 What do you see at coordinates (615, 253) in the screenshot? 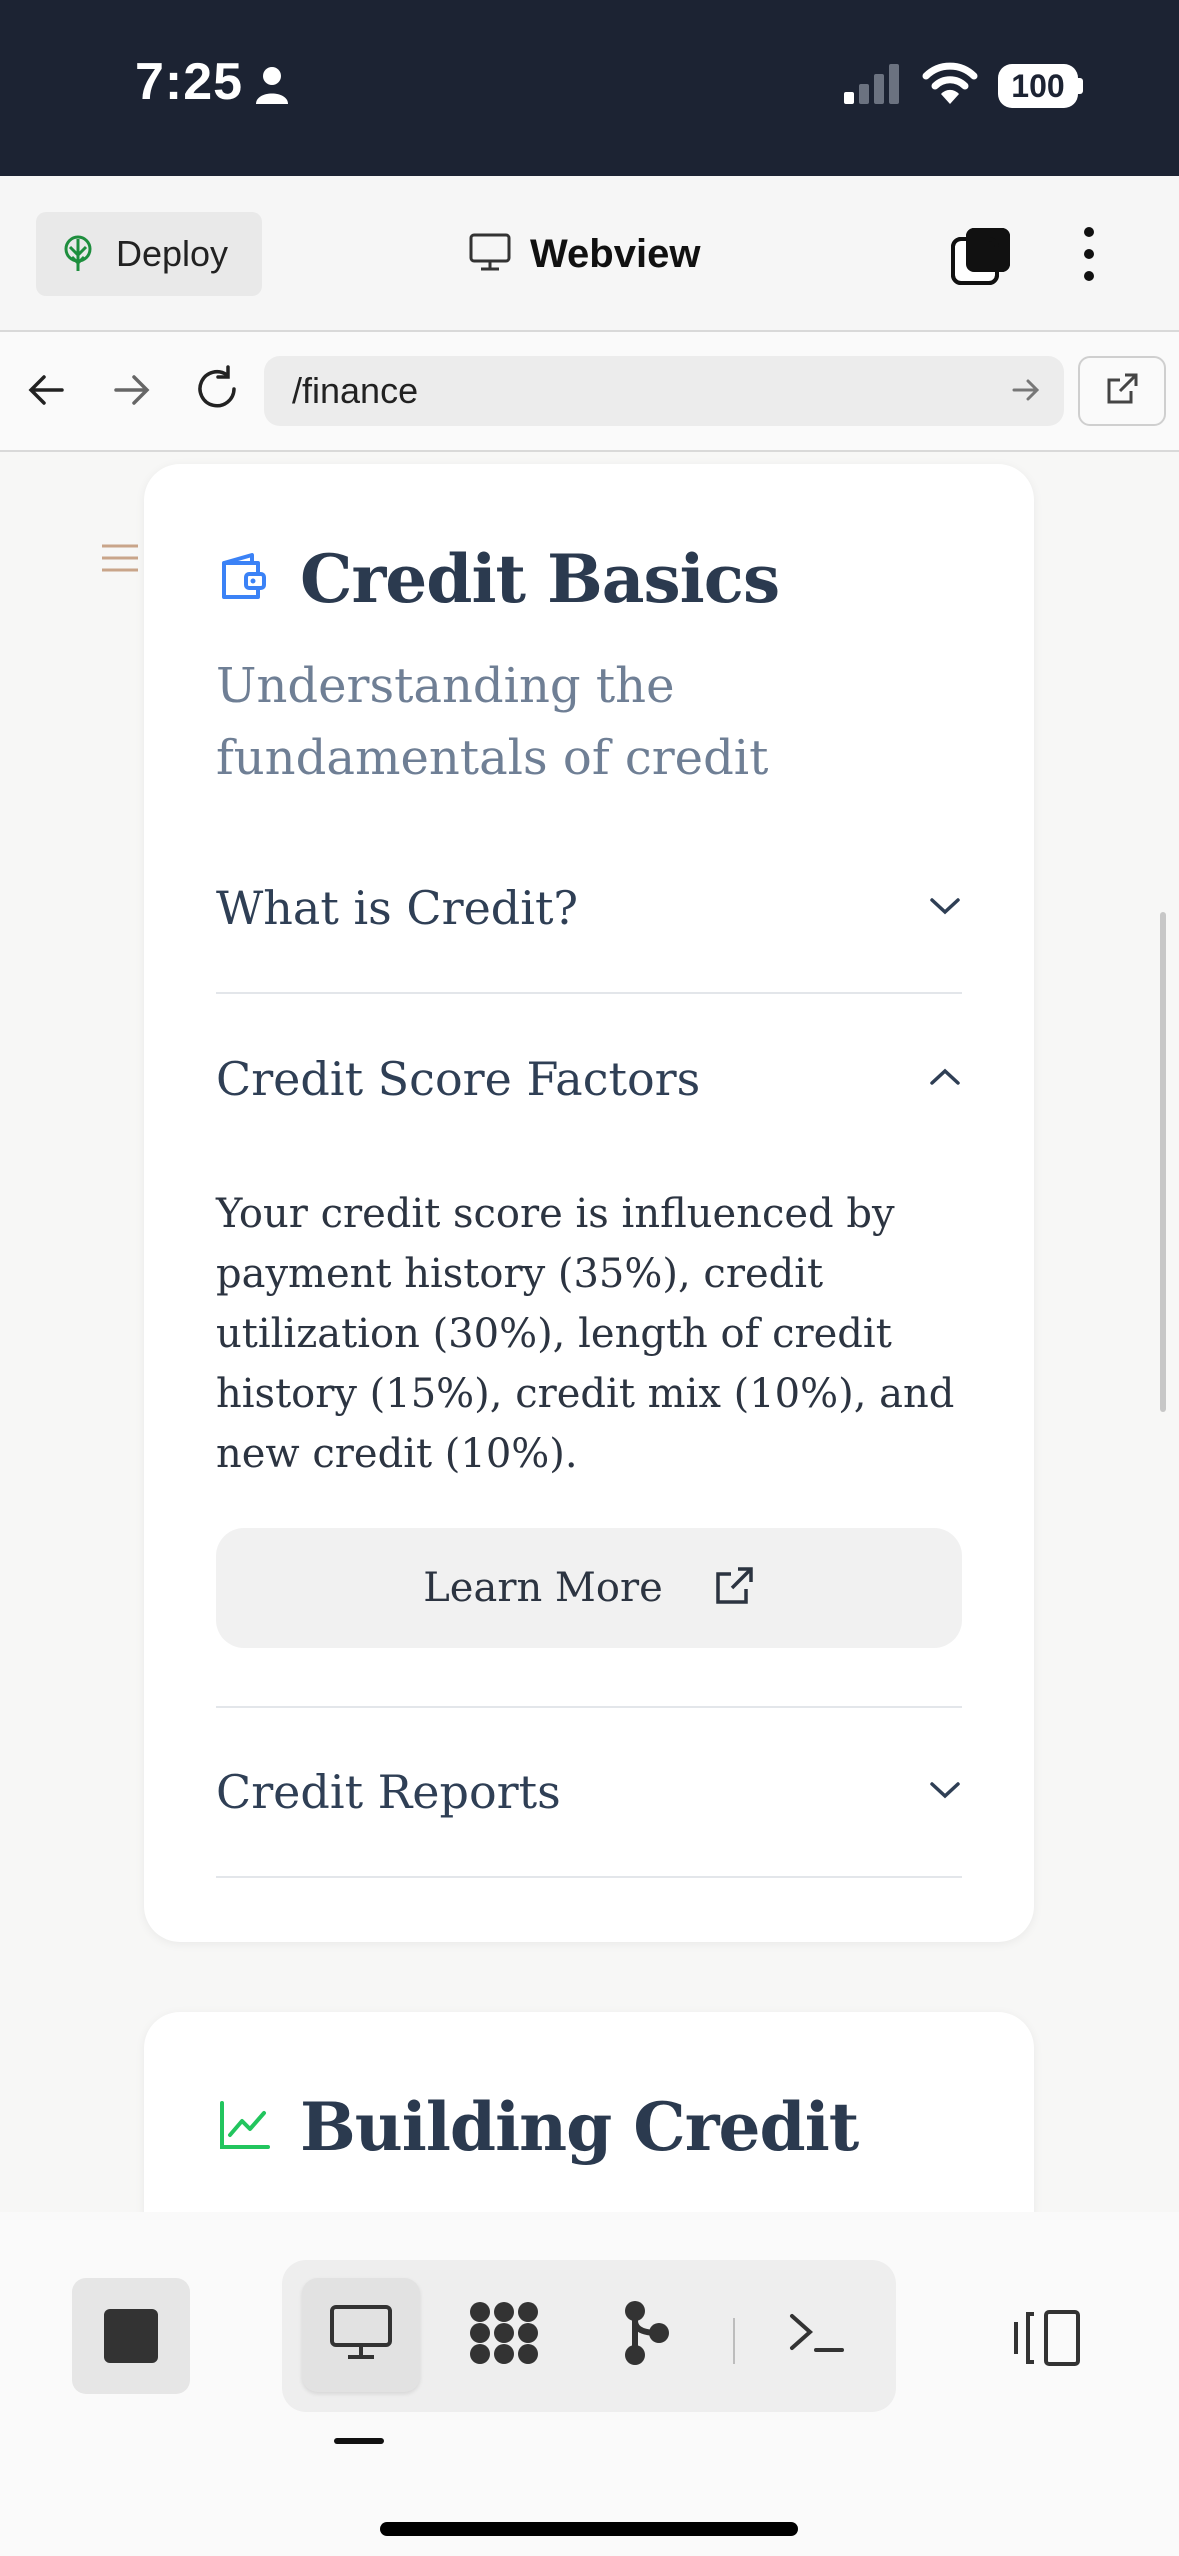
I see `webview-title-label: Webview` at bounding box center [615, 253].